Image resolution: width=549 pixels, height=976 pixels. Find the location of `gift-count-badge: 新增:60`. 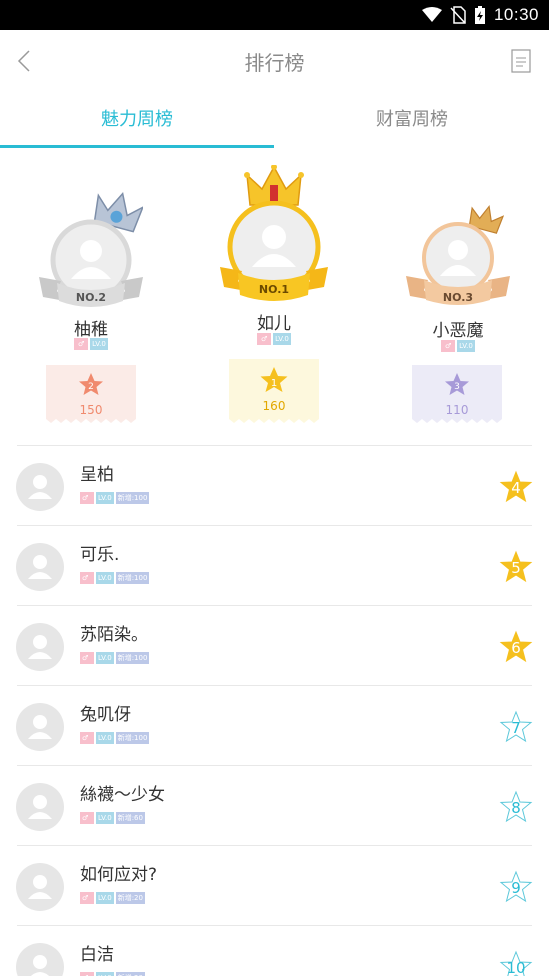

gift-count-badge: 新增:60 is located at coordinates (130, 818).